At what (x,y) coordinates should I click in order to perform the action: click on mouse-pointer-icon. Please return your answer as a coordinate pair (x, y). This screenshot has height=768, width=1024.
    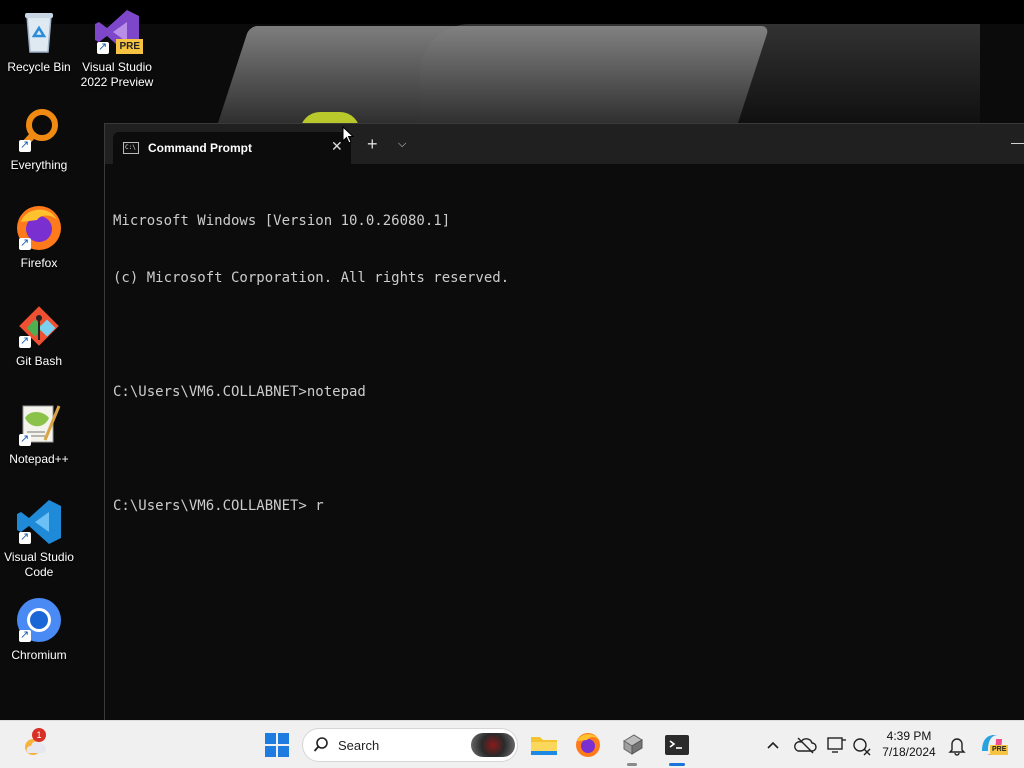
    Looking at the image, I should click on (348, 135).